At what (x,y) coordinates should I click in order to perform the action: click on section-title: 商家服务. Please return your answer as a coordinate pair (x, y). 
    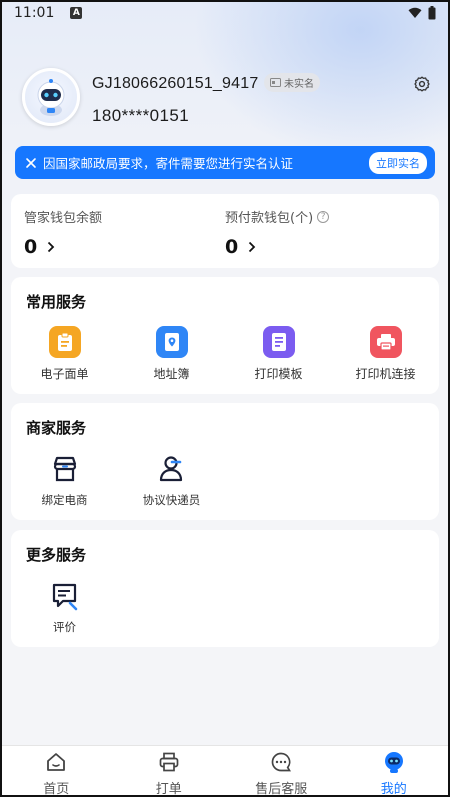
    Looking at the image, I should click on (56, 428).